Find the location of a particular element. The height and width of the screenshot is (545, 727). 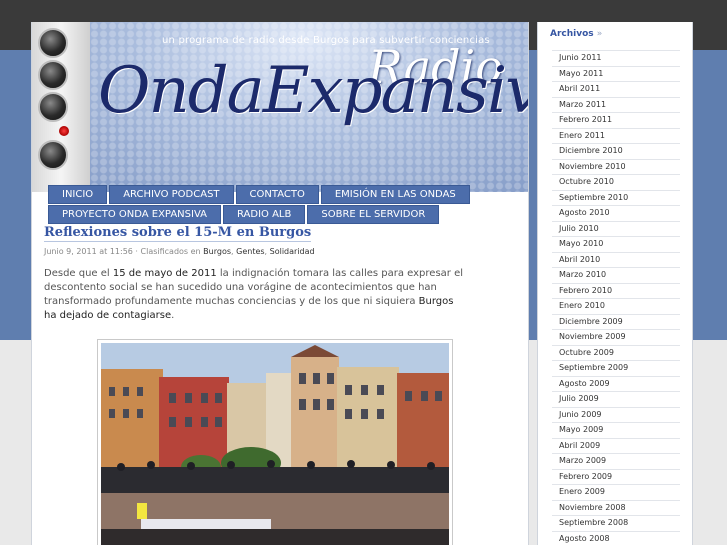

archive-link: Enero 2010 is located at coordinates (616, 306).